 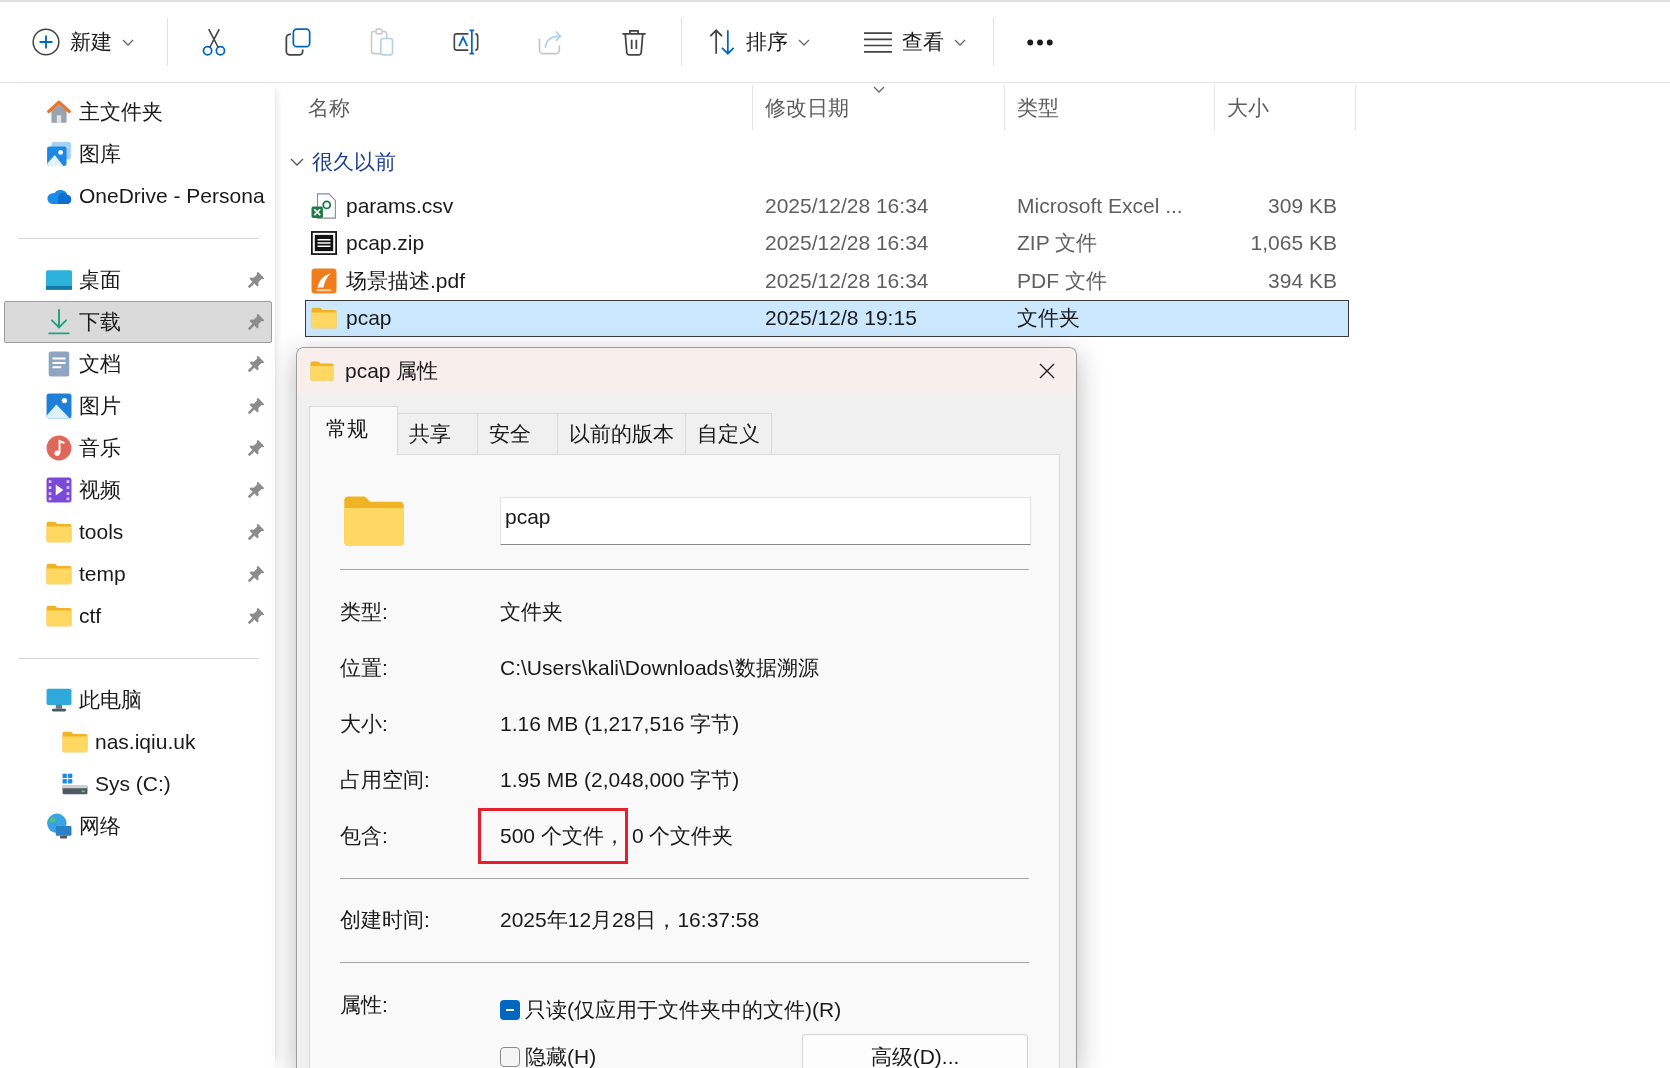 I want to click on desktop-icon, so click(x=59, y=280).